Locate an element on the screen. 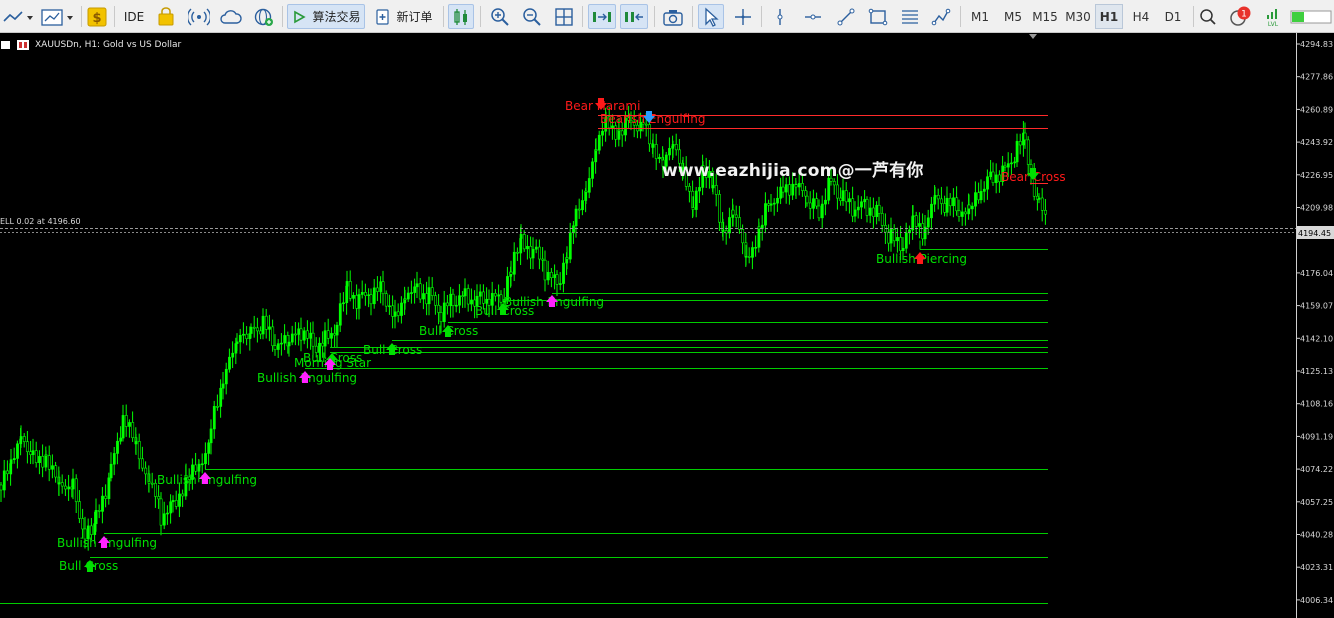 The image size is (1334, 618). more-tools-button is located at coordinates (941, 16).